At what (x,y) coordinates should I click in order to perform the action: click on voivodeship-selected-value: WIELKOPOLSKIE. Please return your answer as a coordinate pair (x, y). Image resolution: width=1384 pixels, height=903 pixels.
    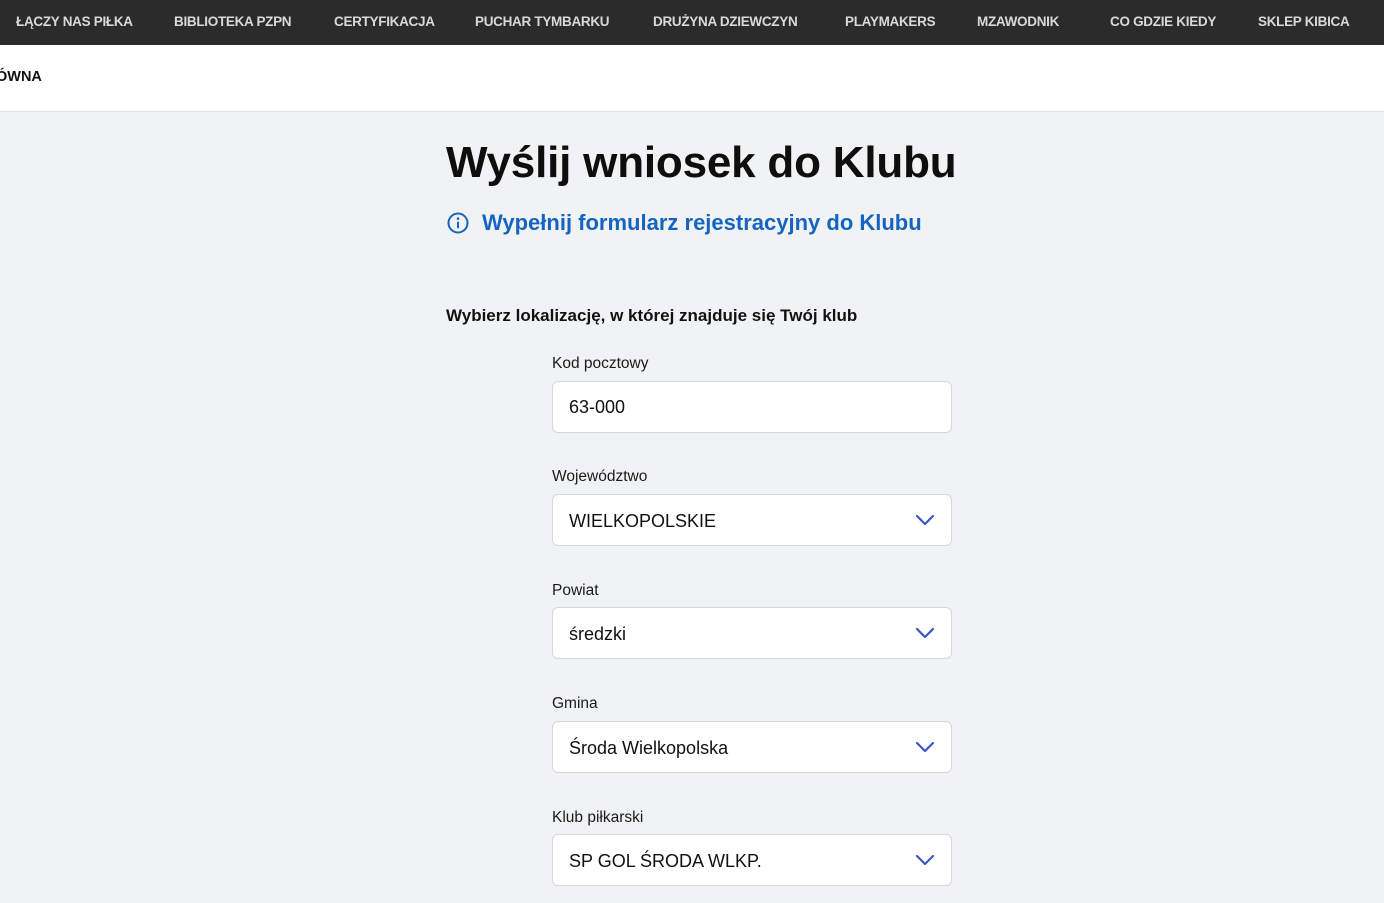
    Looking at the image, I should click on (643, 521).